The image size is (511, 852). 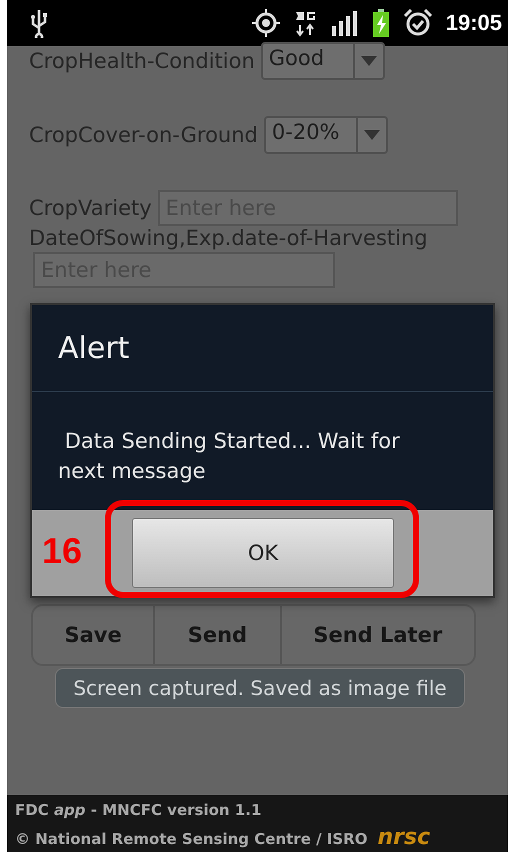 I want to click on copyright-text: © National Remote Sensing Centre / ISRO, so click(x=191, y=839).